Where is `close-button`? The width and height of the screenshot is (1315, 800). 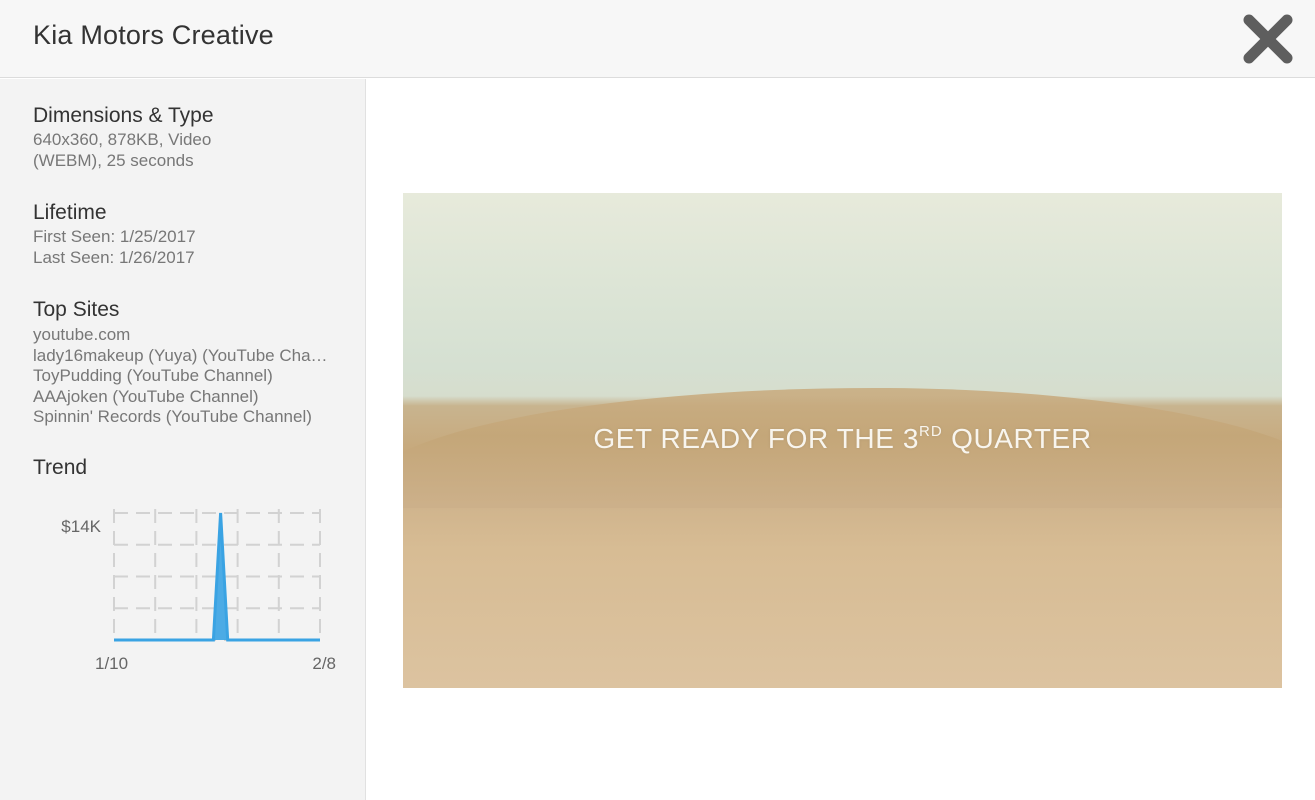
close-button is located at coordinates (1268, 39).